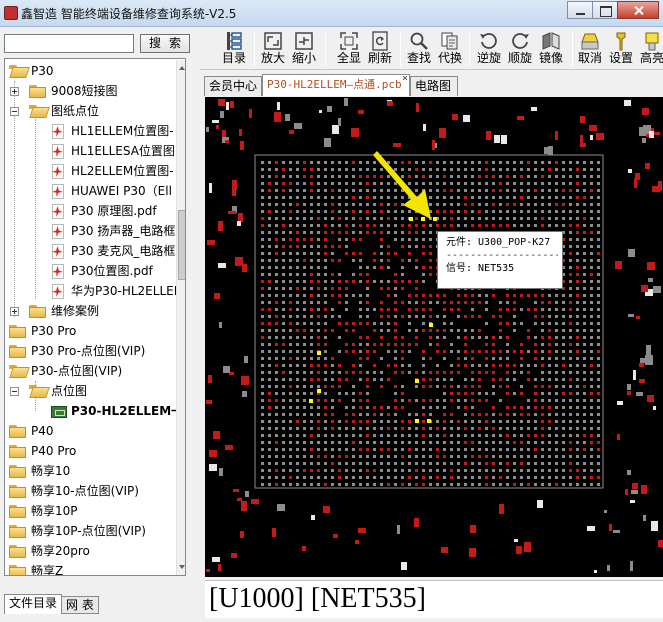  What do you see at coordinates (380, 49) in the screenshot?
I see `refresh-button: 刷新` at bounding box center [380, 49].